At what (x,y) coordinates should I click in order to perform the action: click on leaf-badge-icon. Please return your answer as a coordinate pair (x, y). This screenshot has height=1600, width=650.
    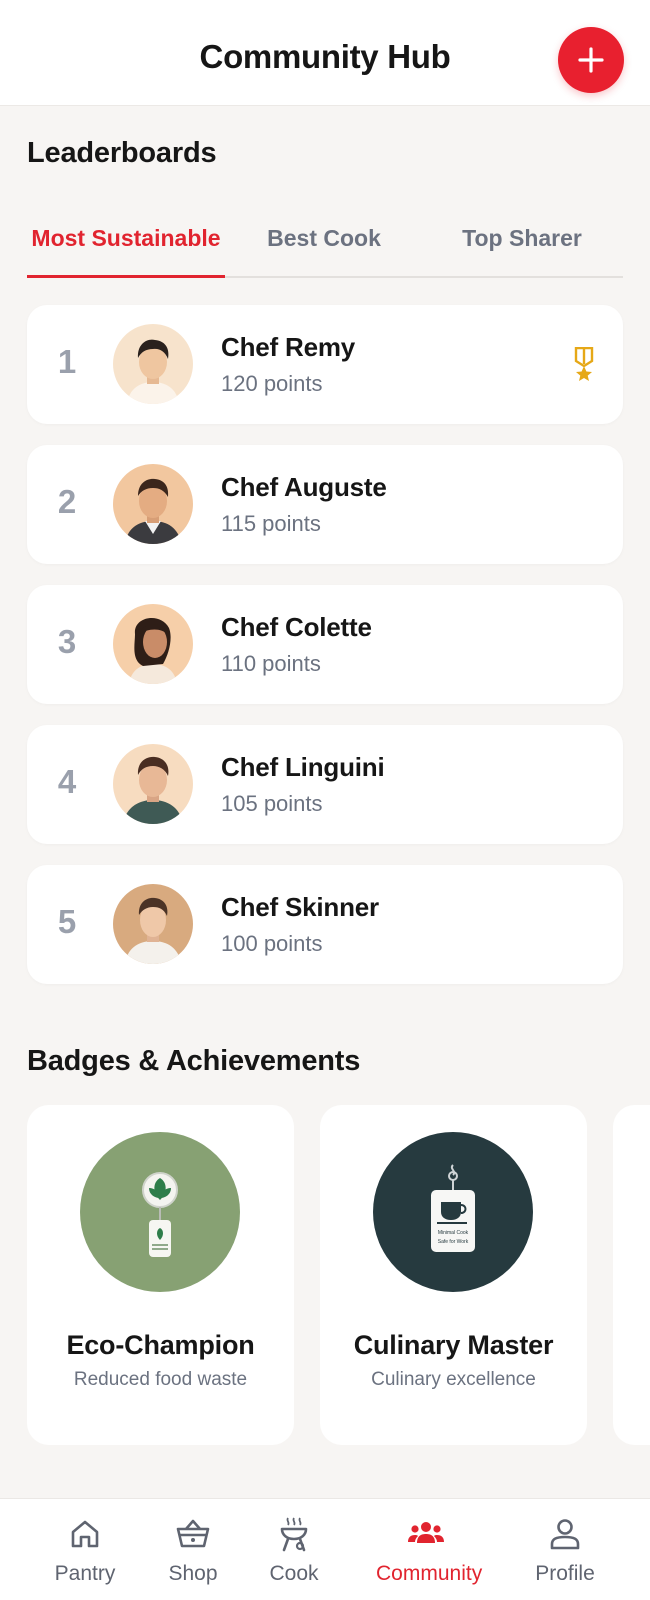
    Looking at the image, I should click on (160, 1214).